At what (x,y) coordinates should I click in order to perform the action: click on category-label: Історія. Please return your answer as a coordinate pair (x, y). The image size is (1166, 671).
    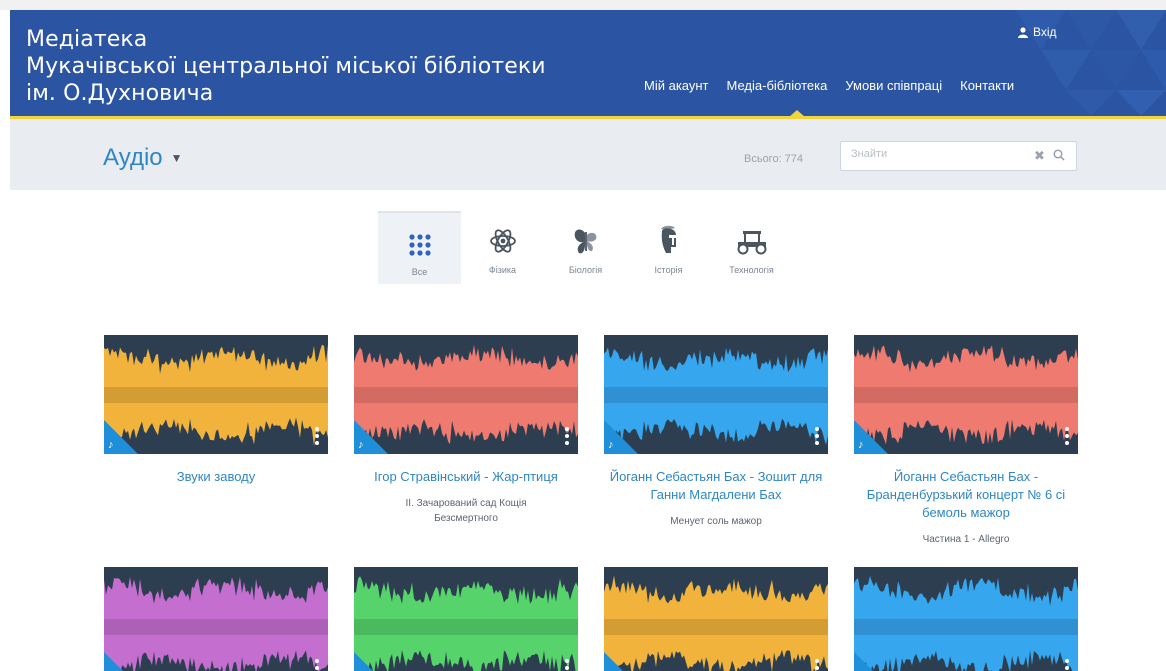
    Looking at the image, I should click on (668, 270).